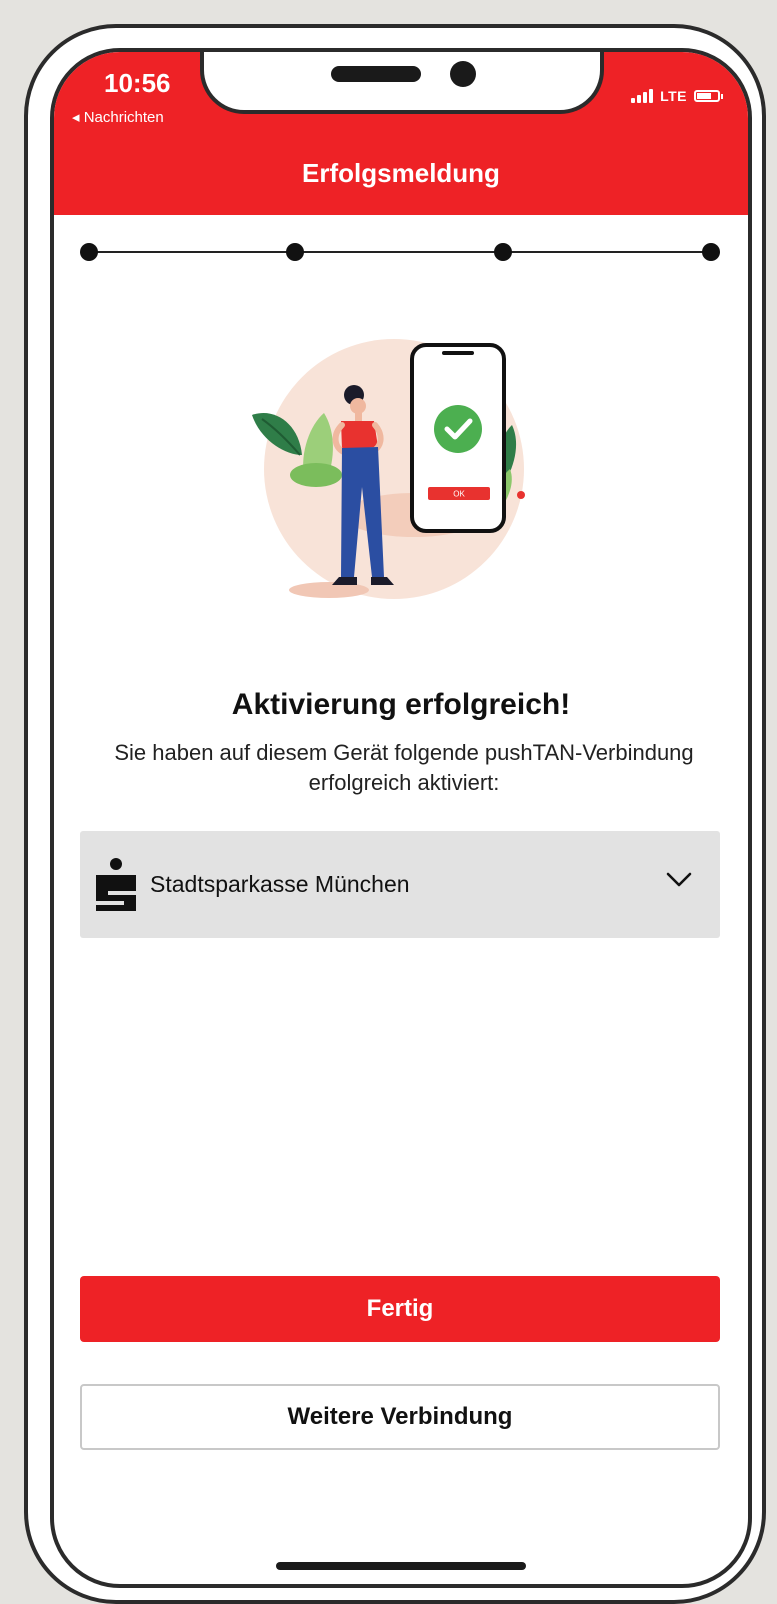 This screenshot has height=1604, width=777. I want to click on step-3-dot, so click(503, 252).